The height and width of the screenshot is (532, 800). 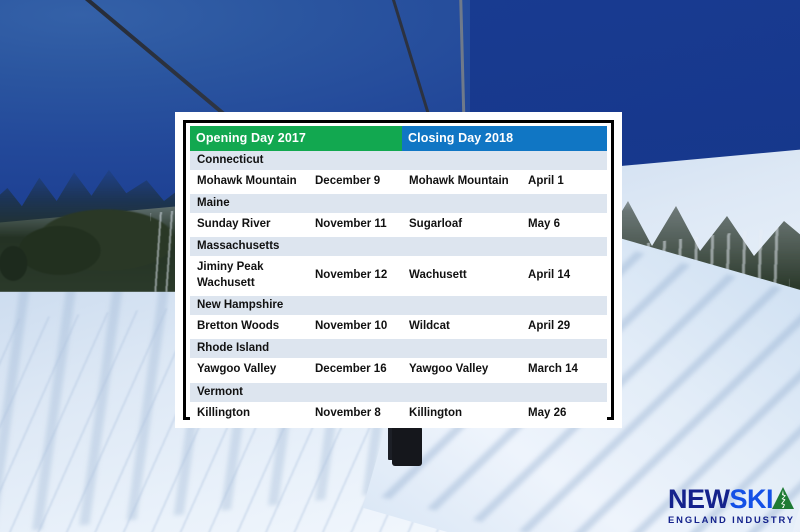 I want to click on state-row-maine: Maine, so click(x=398, y=204).